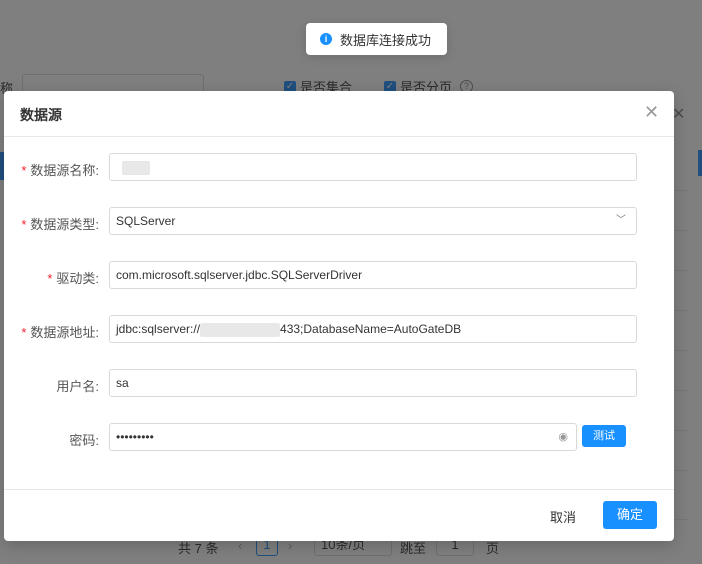 The width and height of the screenshot is (702, 564). Describe the element at coordinates (339, 515) in the screenshot. I see `dialog-footer: 取消 确定` at that location.